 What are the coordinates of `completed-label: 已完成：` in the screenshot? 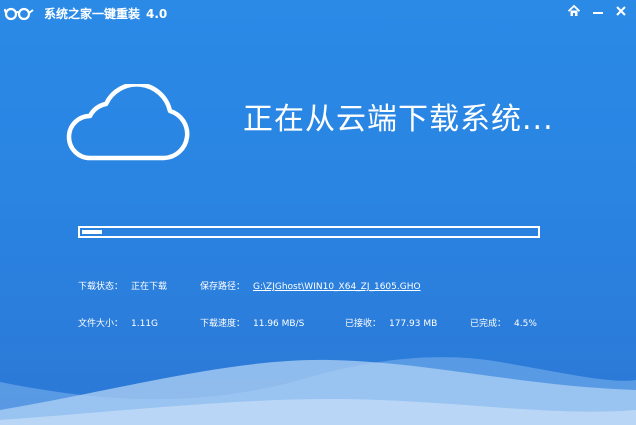 It's located at (488, 324).